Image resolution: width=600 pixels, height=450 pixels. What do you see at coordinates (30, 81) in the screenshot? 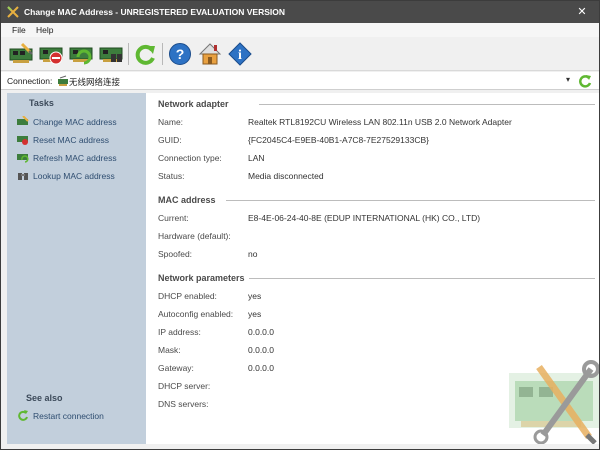
I see `connection-label: Connection:` at bounding box center [30, 81].